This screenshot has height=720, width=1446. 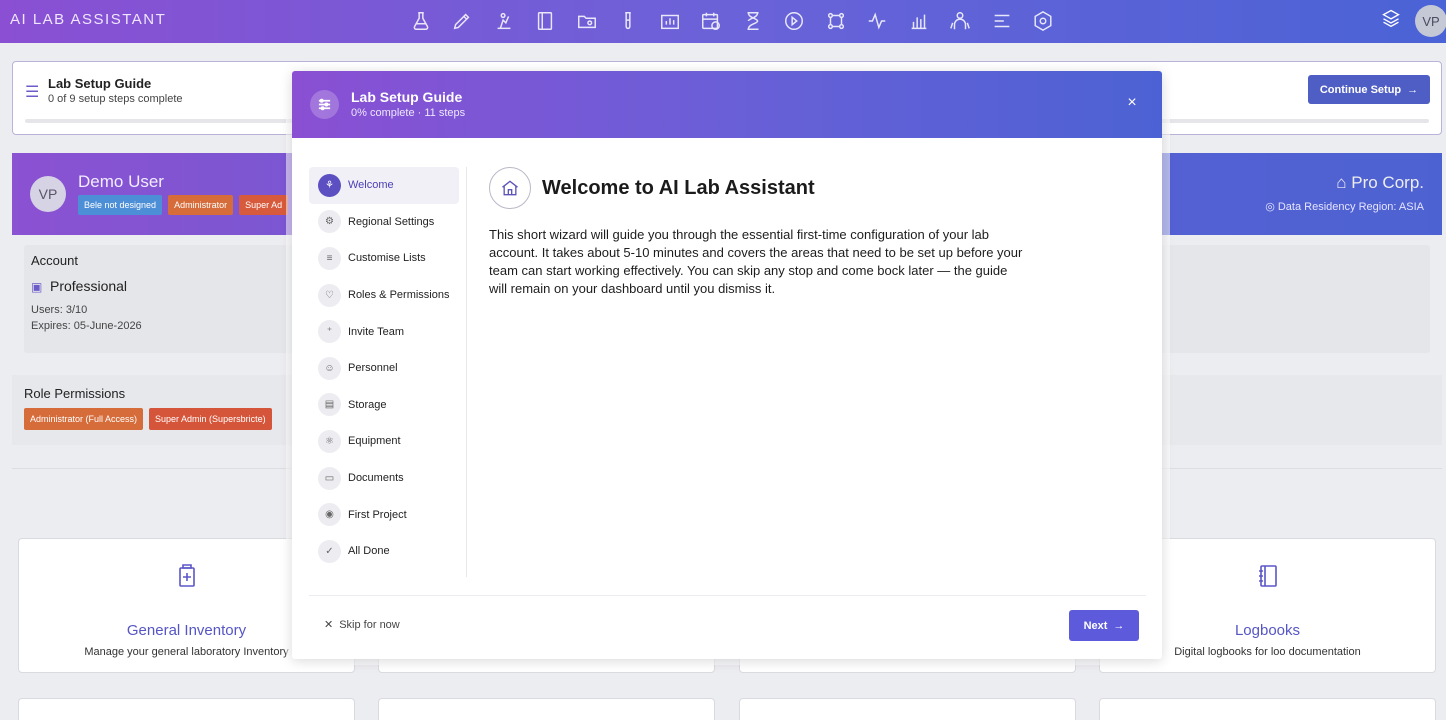 What do you see at coordinates (919, 21) in the screenshot?
I see `bar-chart-icon` at bounding box center [919, 21].